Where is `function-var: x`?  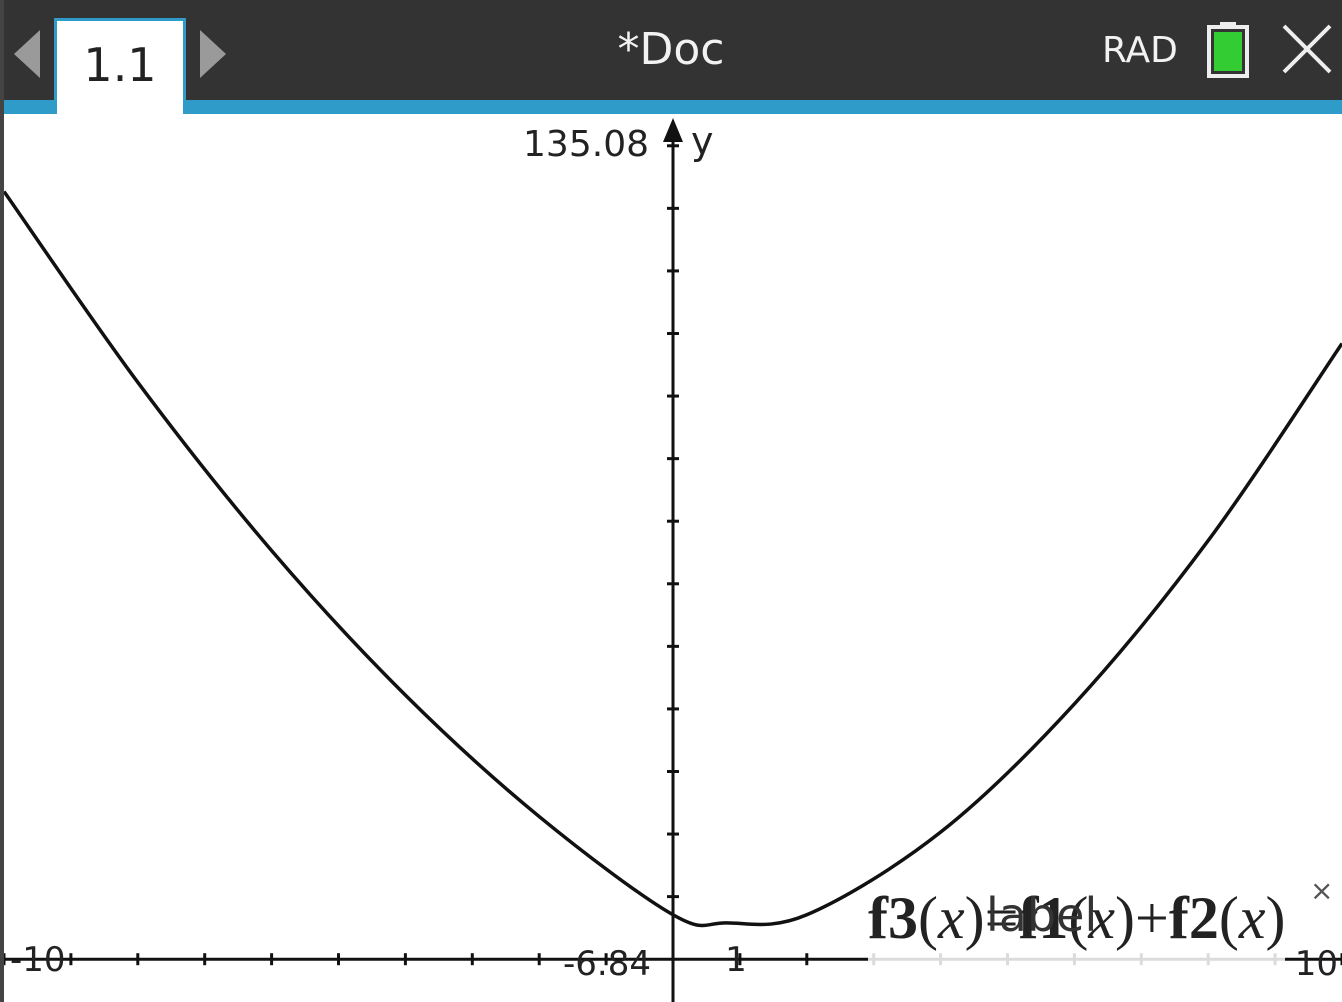
function-var: x is located at coordinates (951, 918).